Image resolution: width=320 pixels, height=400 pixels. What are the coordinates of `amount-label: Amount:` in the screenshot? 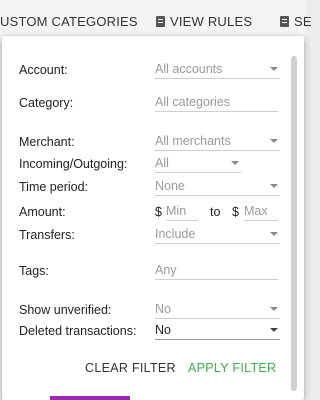 It's located at (42, 212).